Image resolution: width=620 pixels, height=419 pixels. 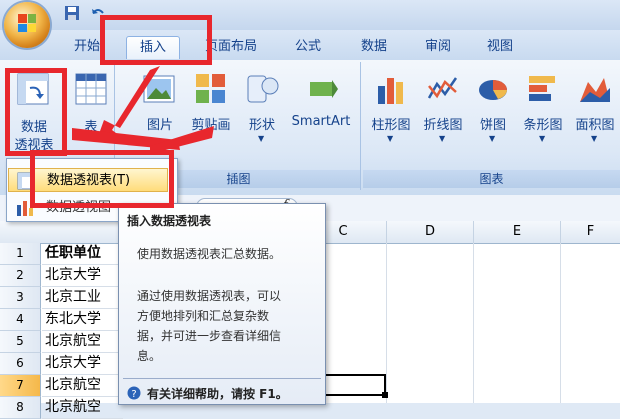 I want to click on office-logo-icon, so click(x=27, y=23).